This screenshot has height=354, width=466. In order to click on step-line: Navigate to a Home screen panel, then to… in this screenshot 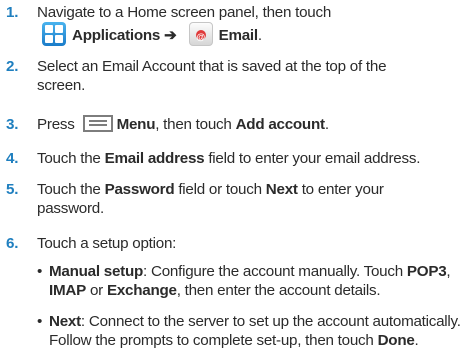, I will do `click(249, 12)`.